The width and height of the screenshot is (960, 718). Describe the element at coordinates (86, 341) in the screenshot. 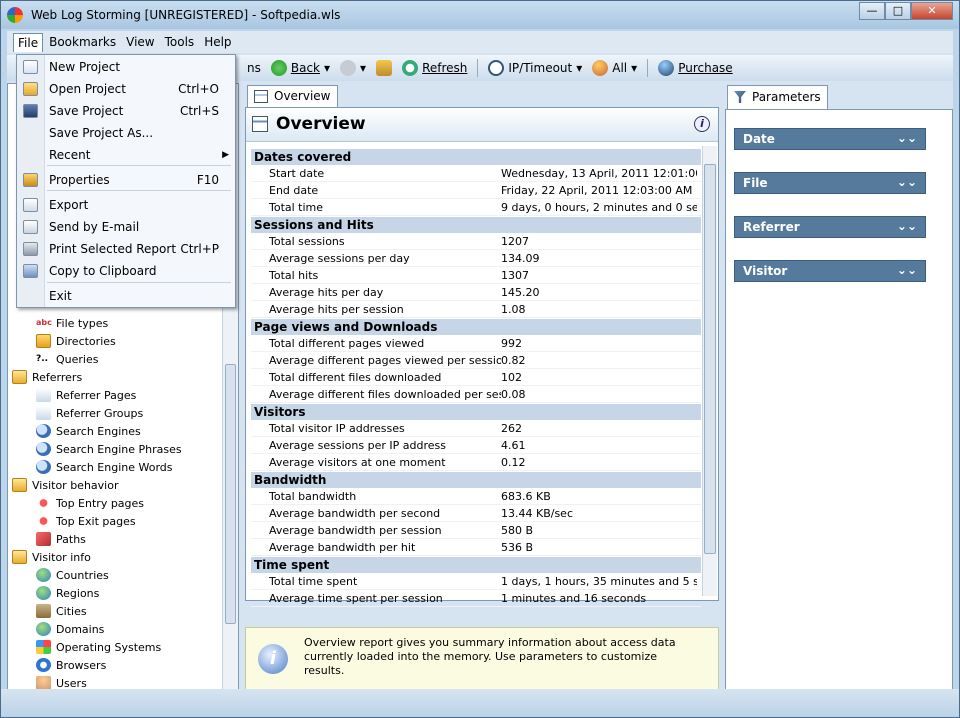

I see `tree-item-label: Directories` at that location.